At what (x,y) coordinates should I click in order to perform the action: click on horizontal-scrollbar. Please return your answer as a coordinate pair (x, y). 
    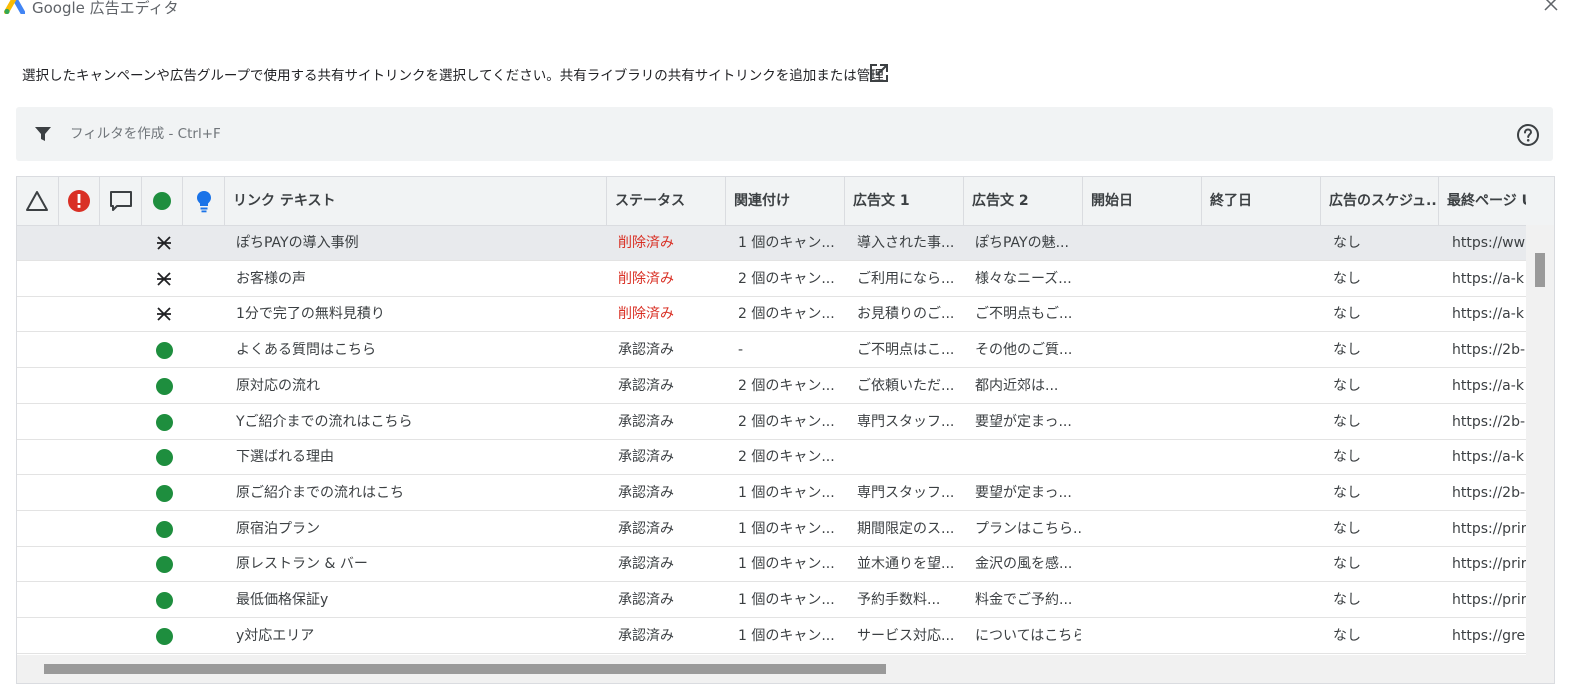
    Looking at the image, I should click on (771, 669).